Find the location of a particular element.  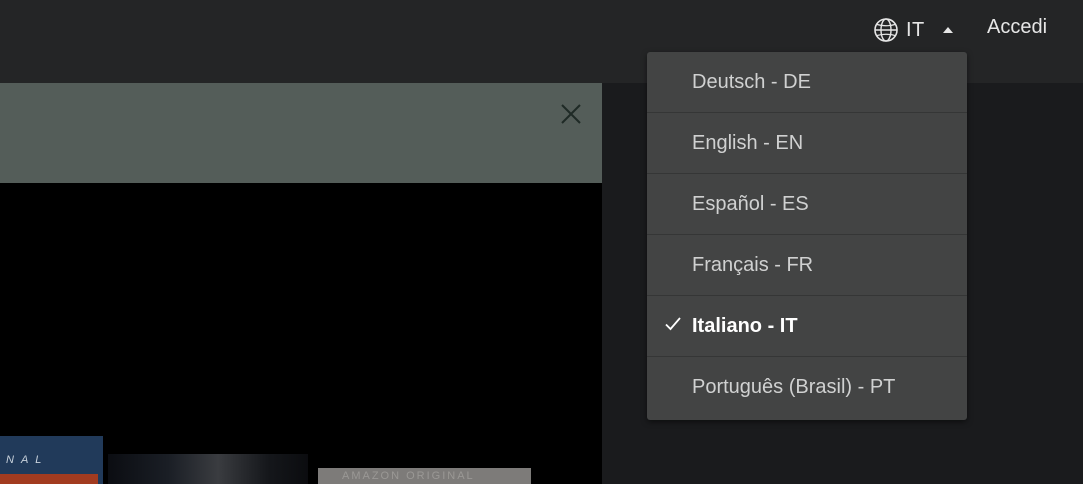

title-card-text: AMAZON ORIGINAL is located at coordinates (408, 476).